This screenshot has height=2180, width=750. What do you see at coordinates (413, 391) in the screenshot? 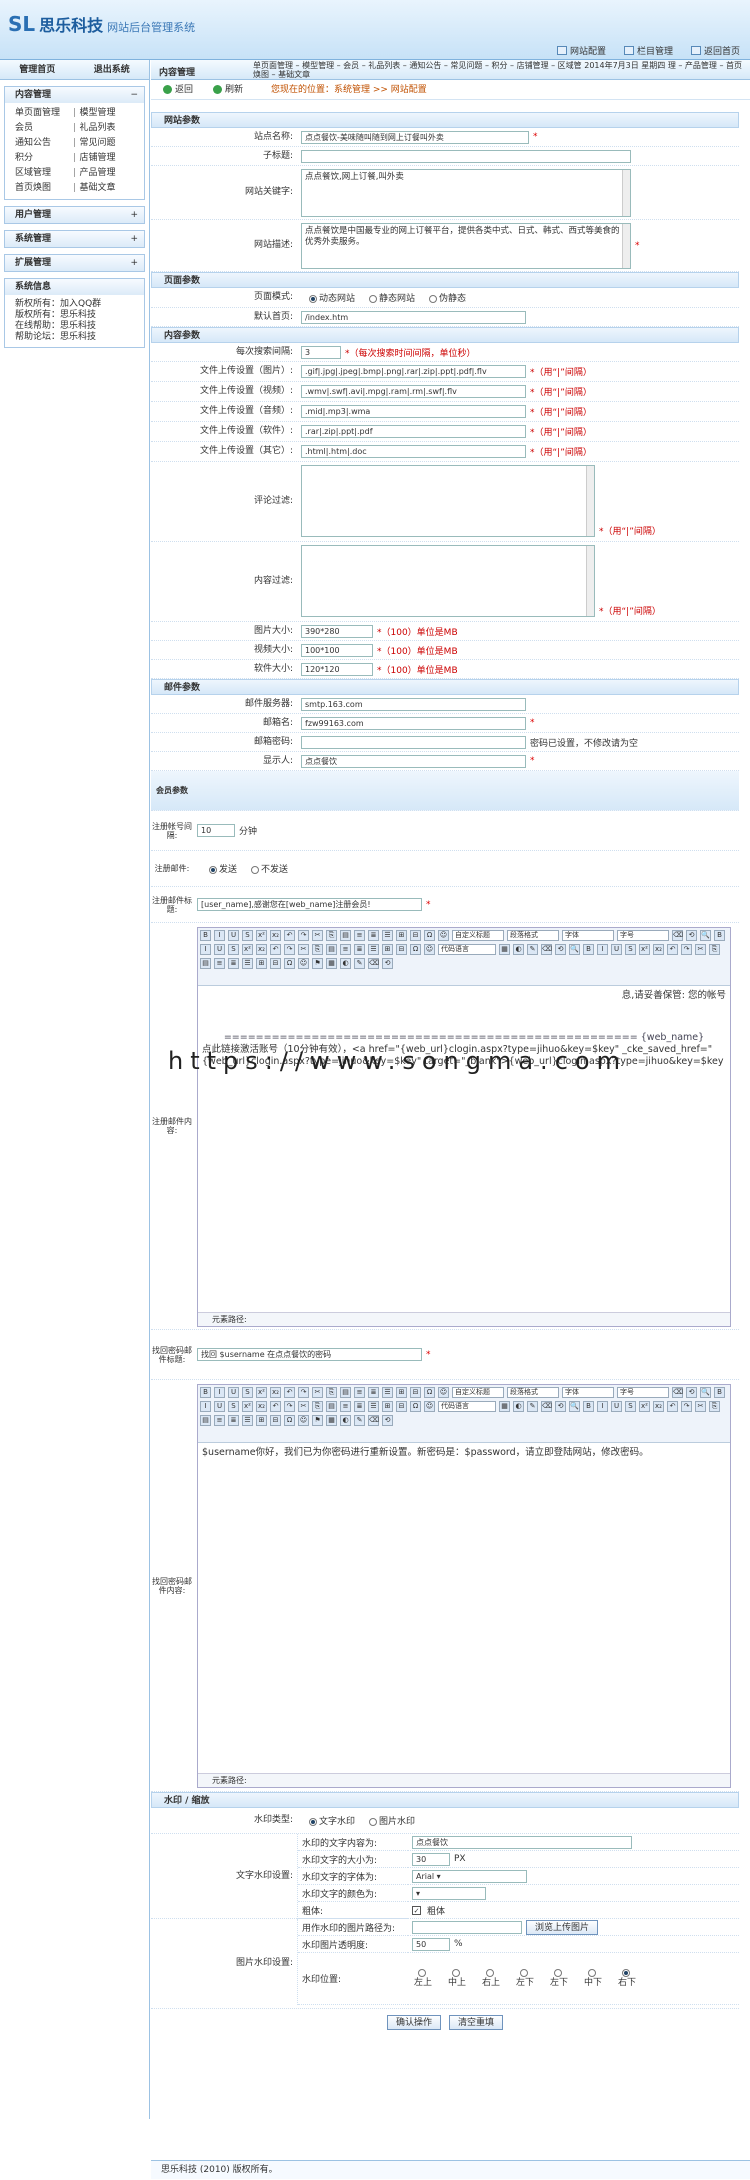
I see `upload-ext-input: .wmv|.swf|.avi|.mpg|.ram|.rm|.swf|.flv` at bounding box center [413, 391].